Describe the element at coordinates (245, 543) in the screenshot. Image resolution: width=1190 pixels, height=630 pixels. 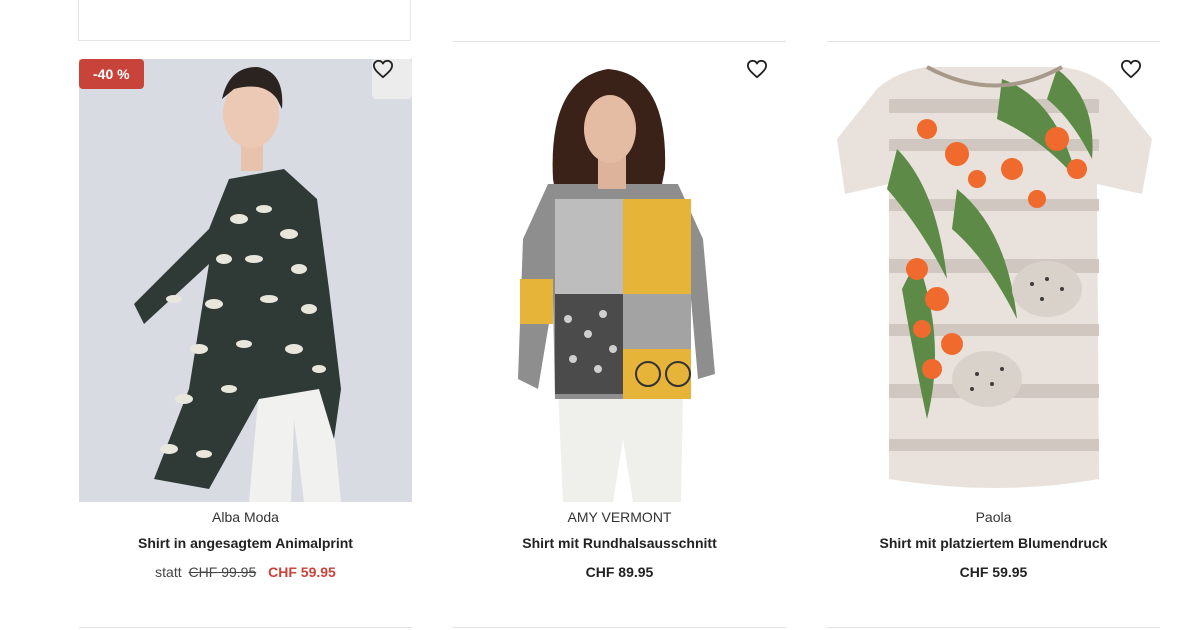
I see `product-name: Shirt in angesagtem Animalprint` at that location.